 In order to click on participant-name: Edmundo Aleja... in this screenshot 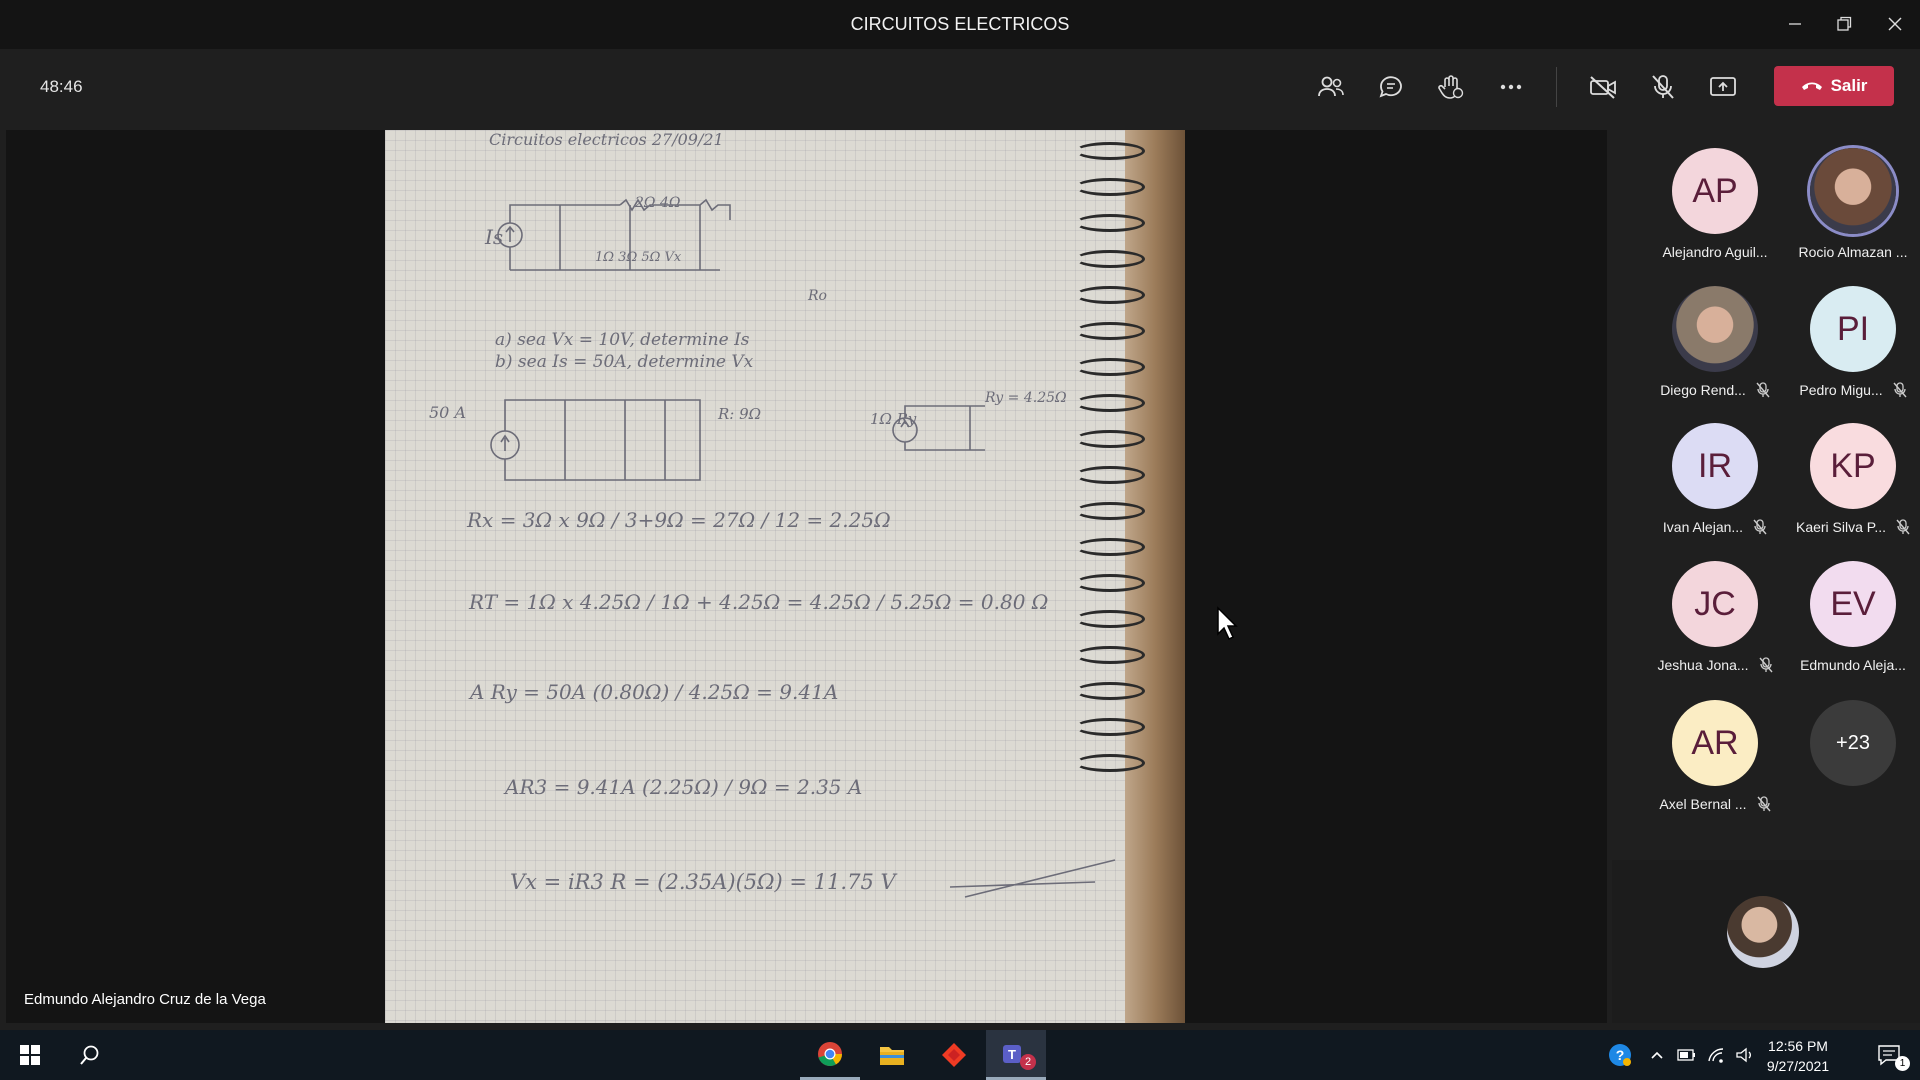, I will do `click(1853, 665)`.